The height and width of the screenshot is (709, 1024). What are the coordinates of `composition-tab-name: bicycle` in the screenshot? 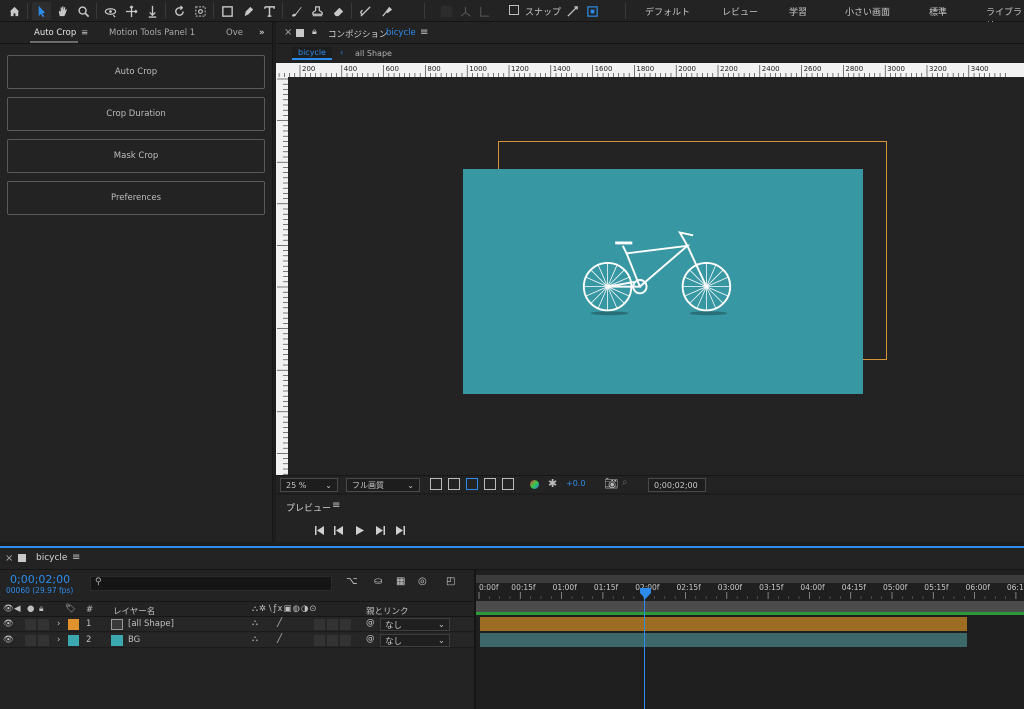 It's located at (401, 33).